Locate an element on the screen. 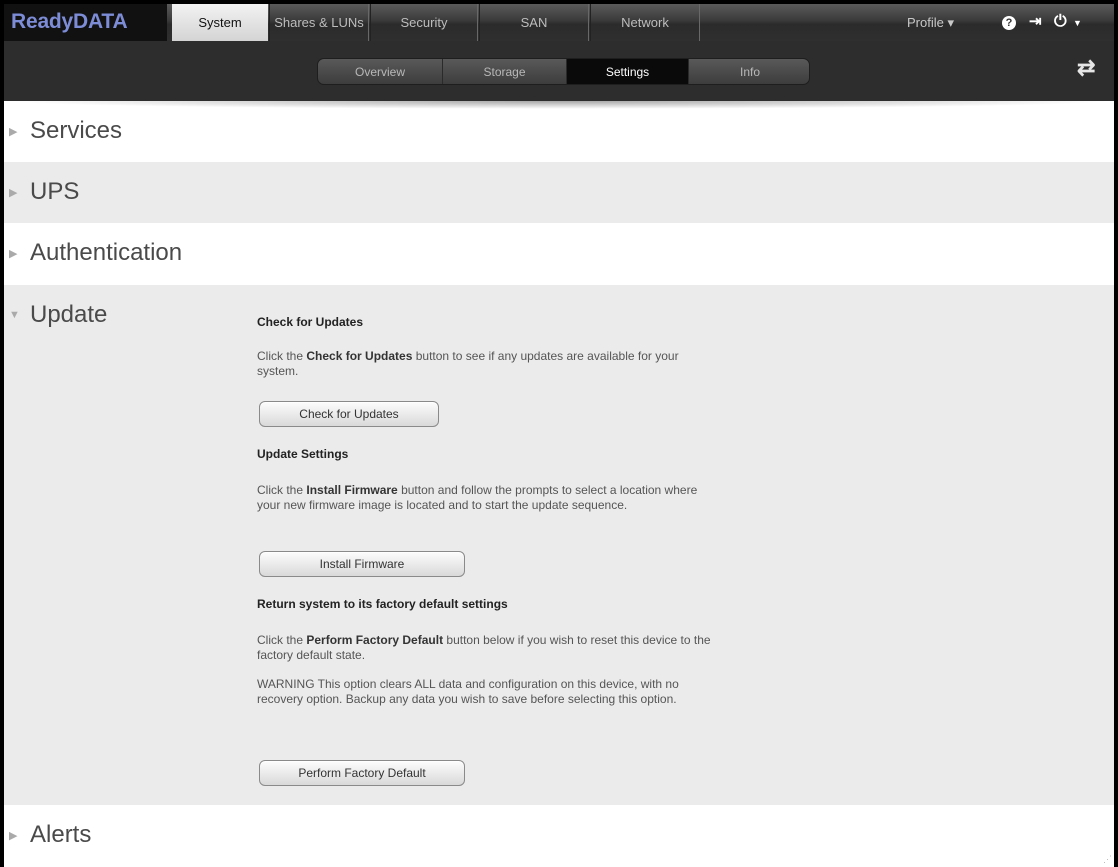  section-title-alerts: Alerts is located at coordinates (60, 835).